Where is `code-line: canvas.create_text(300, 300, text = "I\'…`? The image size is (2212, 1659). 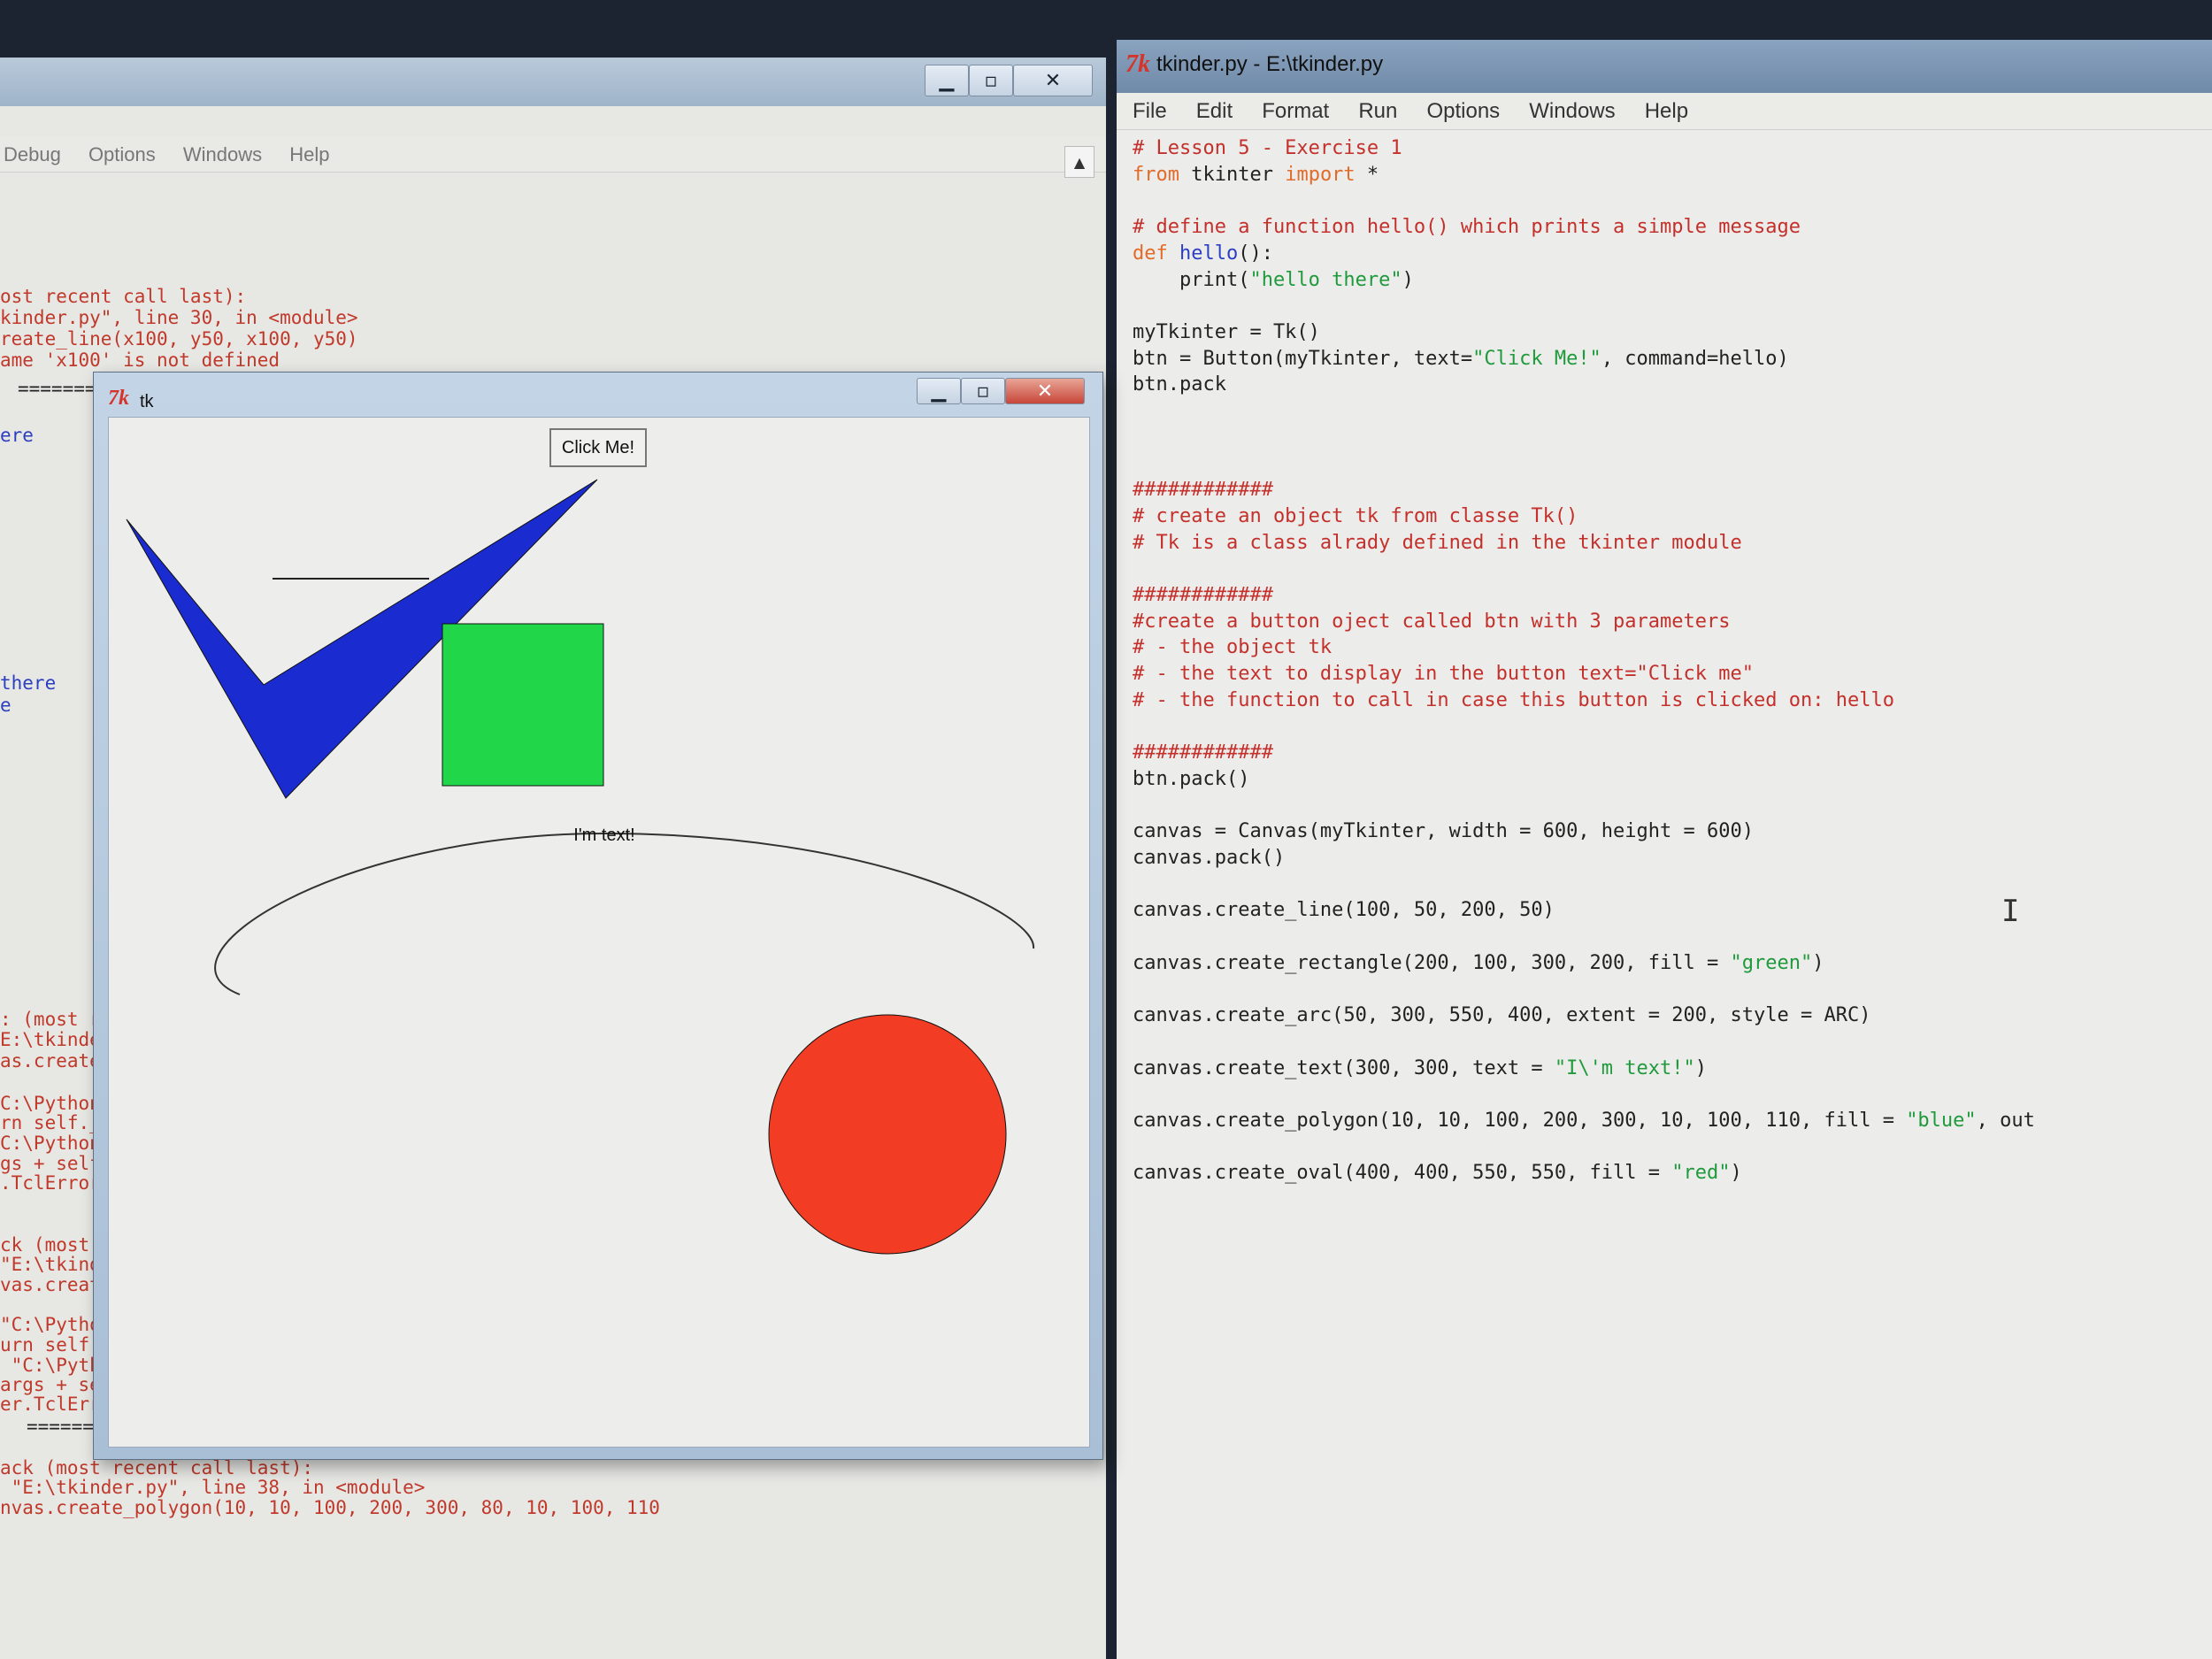 code-line: canvas.create_text(300, 300, text = "I\'… is located at coordinates (1420, 1068).